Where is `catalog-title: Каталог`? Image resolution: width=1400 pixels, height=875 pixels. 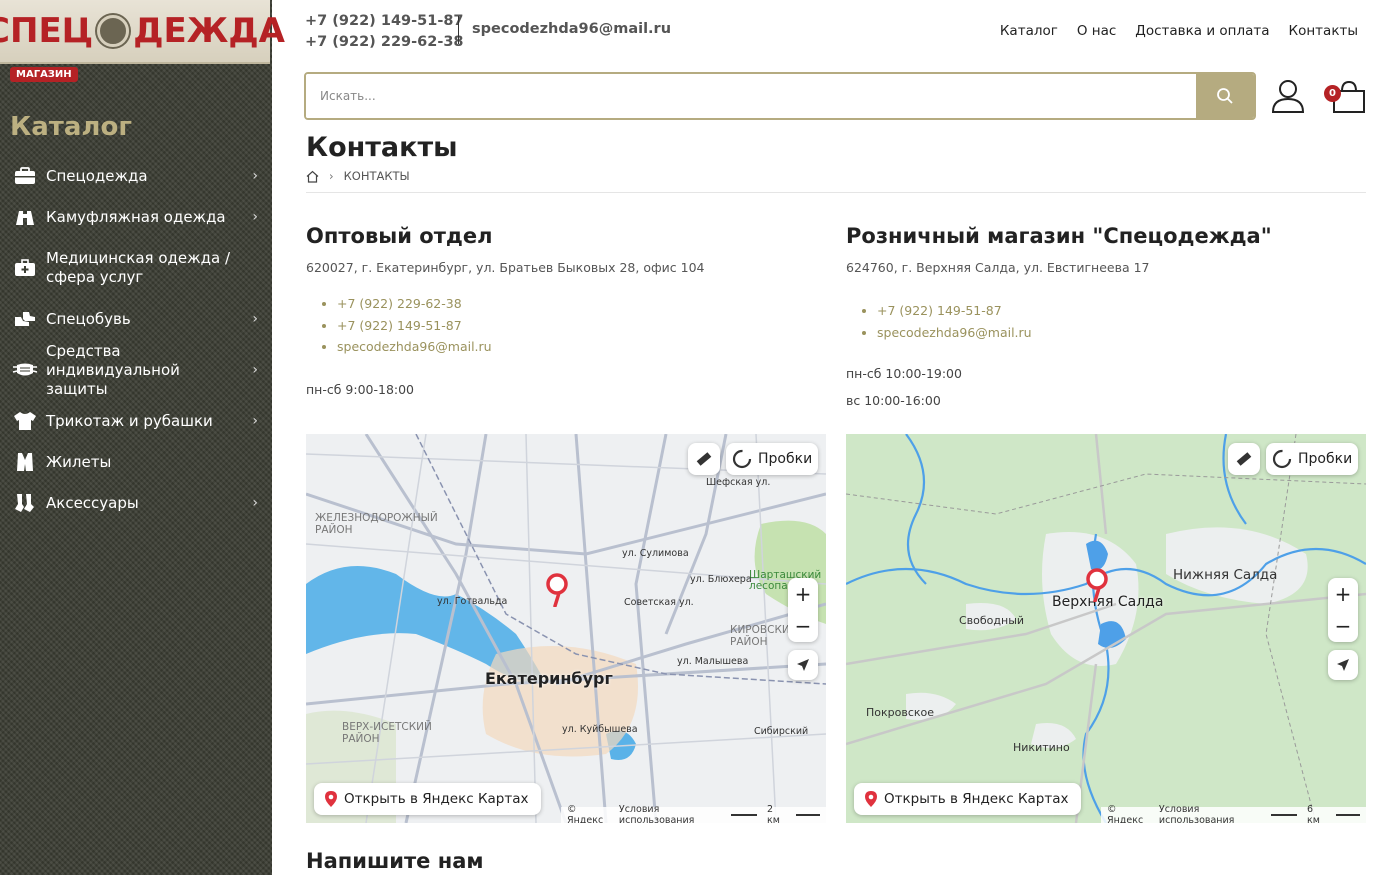
catalog-title: Каталог is located at coordinates (71, 127).